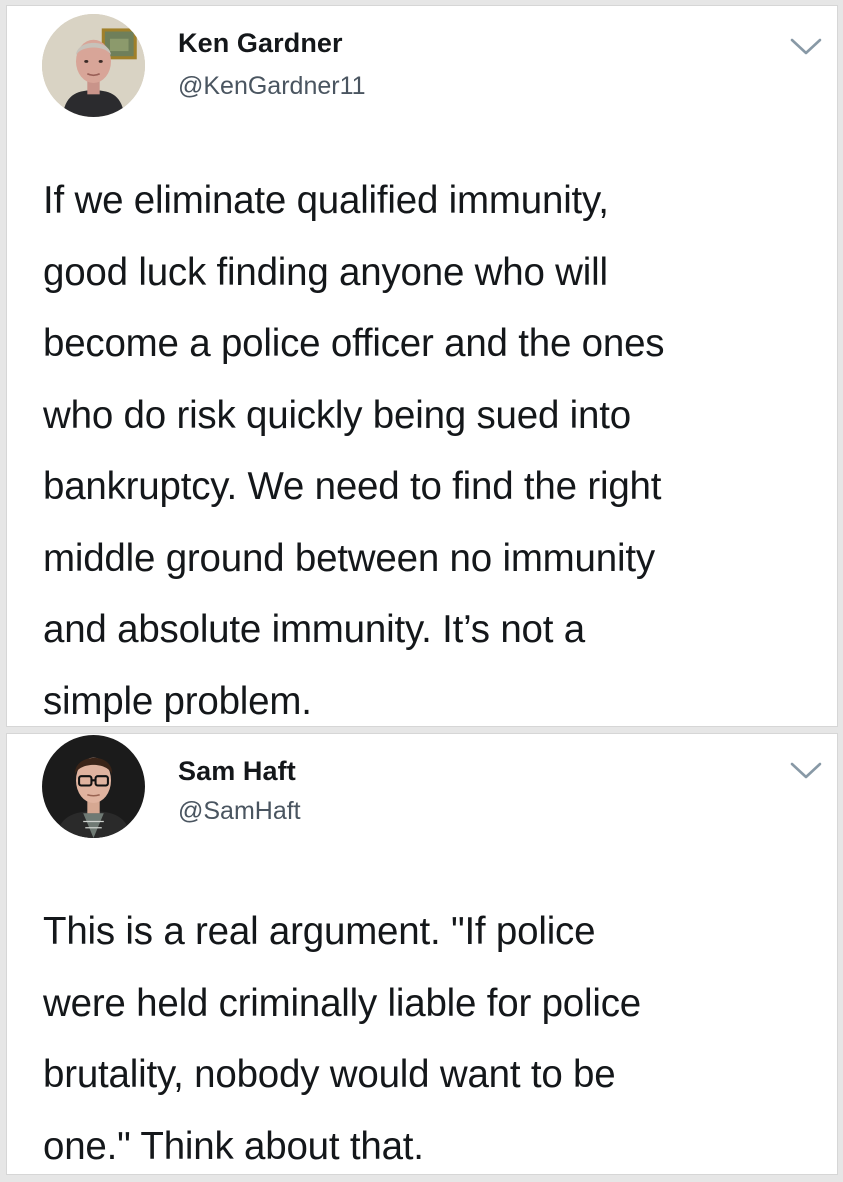  Describe the element at coordinates (237, 771) in the screenshot. I see `display-name: Sam Haft` at that location.